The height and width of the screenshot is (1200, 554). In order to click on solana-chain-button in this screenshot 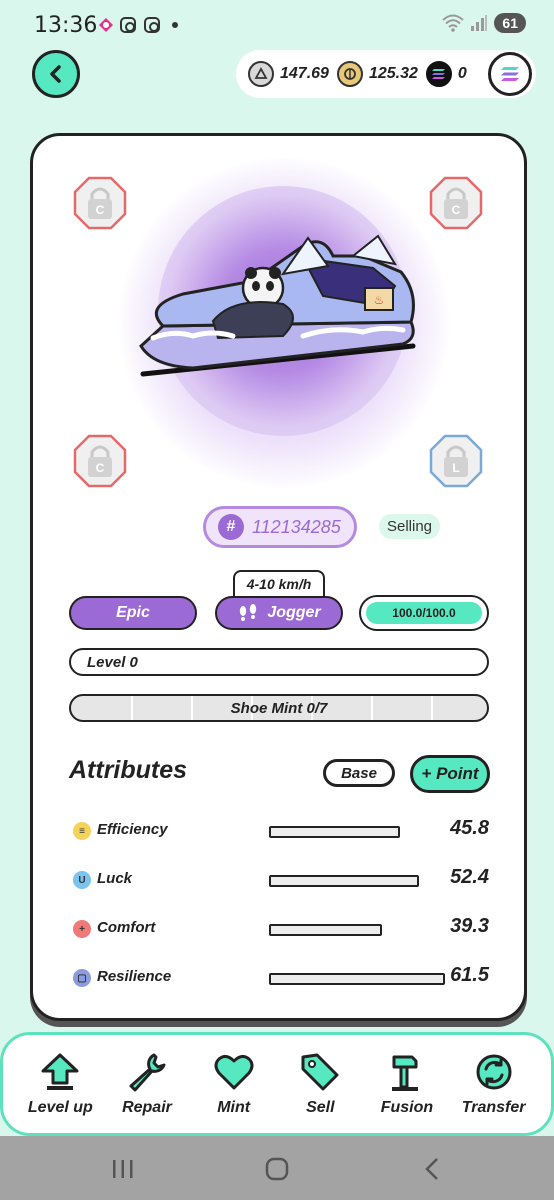, I will do `click(510, 74)`.